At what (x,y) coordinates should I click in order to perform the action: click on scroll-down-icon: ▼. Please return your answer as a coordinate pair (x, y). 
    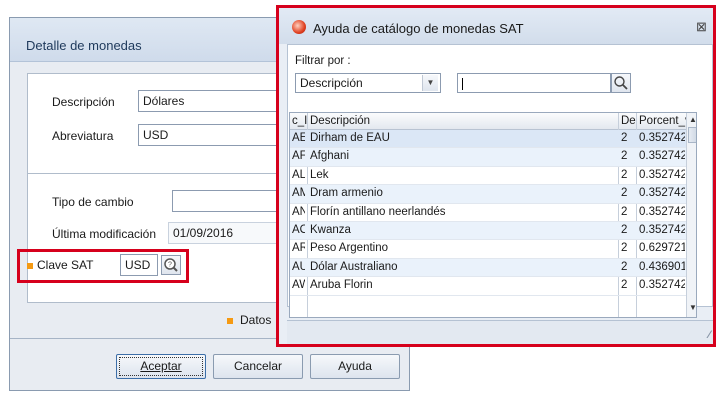
    Looking at the image, I should click on (691, 307).